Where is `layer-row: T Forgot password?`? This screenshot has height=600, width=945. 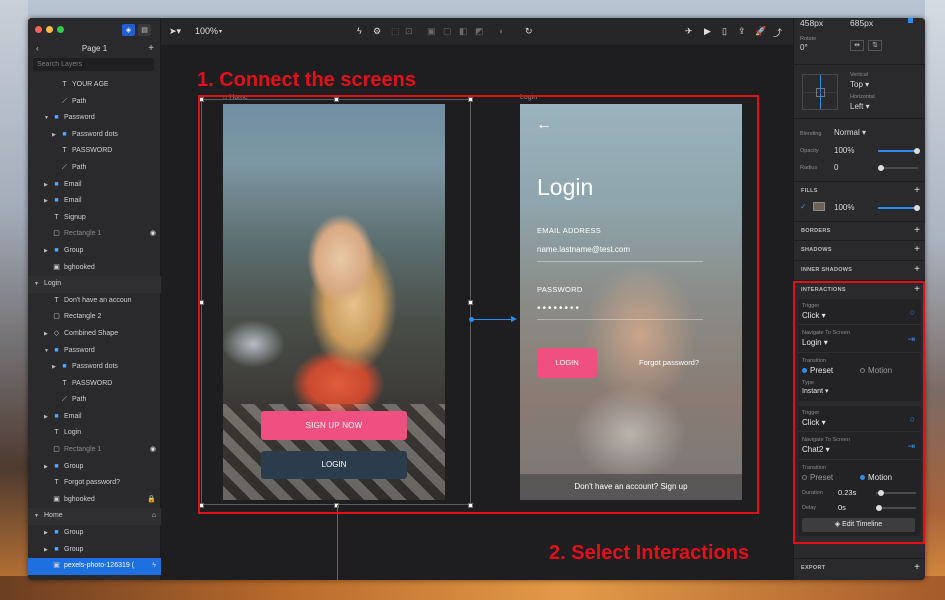
layer-row: T Forgot password? is located at coordinates (94, 483).